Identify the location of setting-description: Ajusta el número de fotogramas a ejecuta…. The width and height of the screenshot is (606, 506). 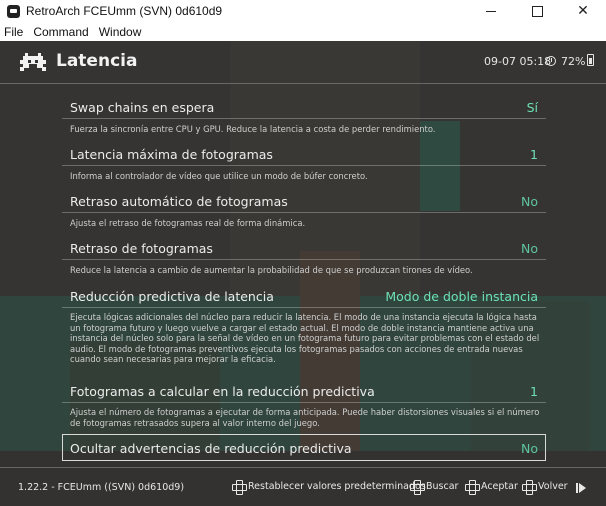
(305, 417).